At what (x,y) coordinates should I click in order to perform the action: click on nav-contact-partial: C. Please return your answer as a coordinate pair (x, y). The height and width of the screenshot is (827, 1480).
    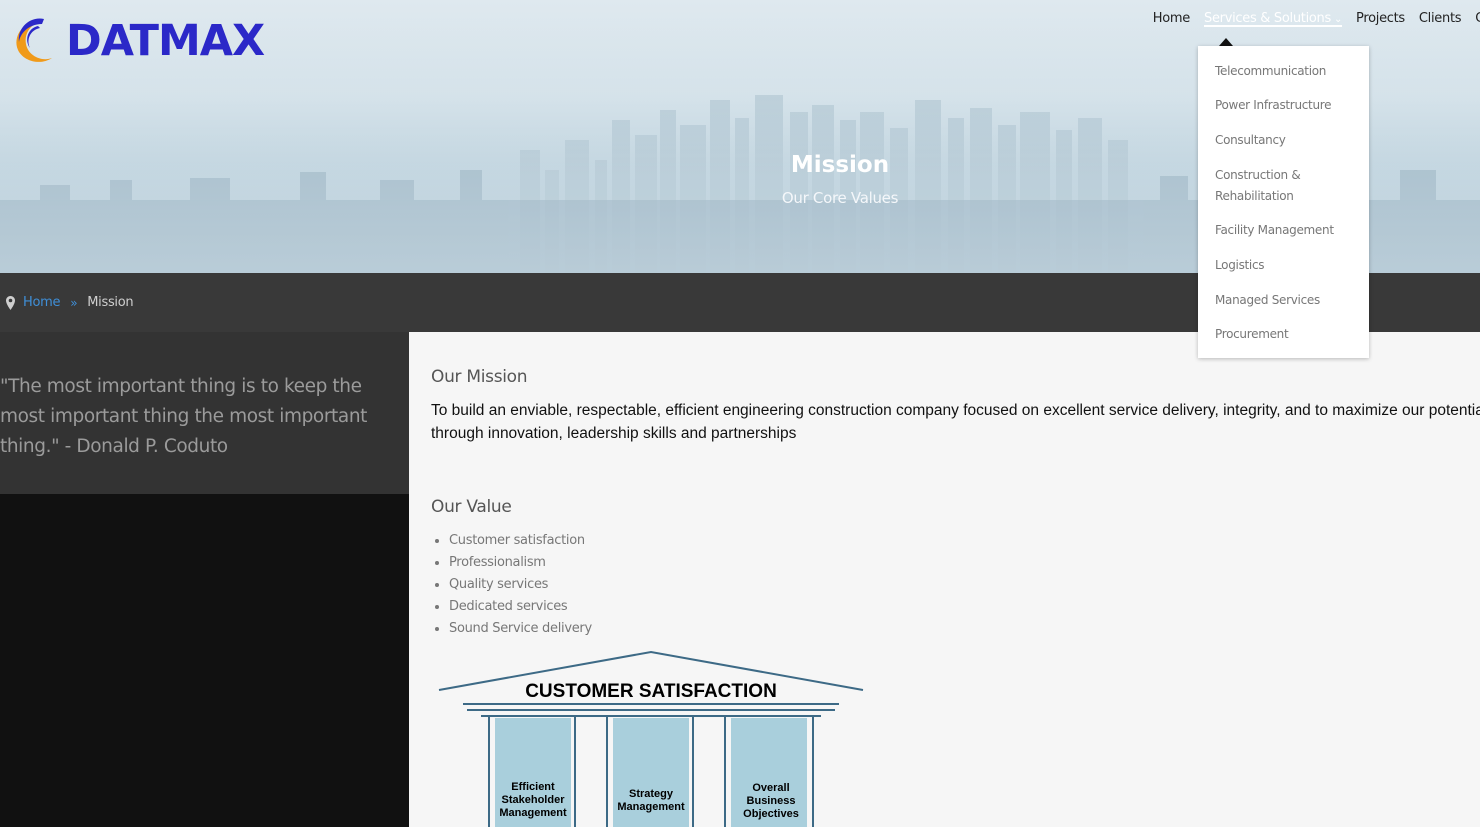
    Looking at the image, I should click on (1477, 19).